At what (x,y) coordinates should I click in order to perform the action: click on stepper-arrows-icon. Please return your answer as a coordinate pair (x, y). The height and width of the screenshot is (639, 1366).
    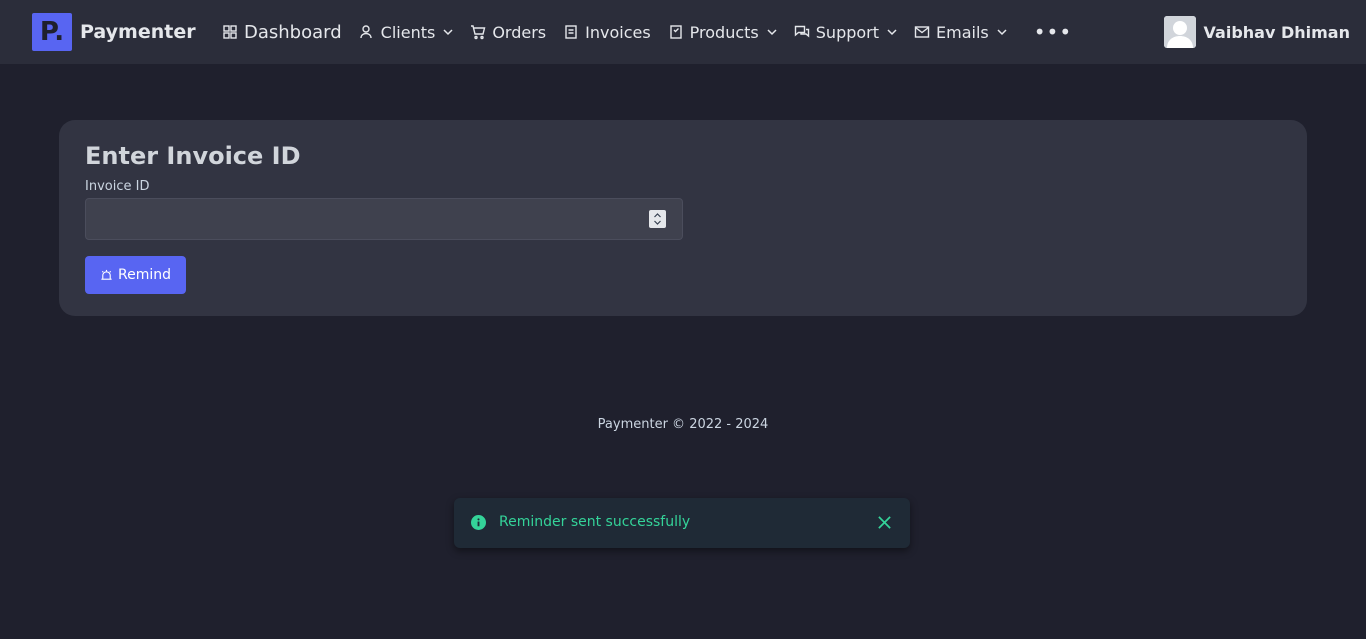
    Looking at the image, I should click on (657, 219).